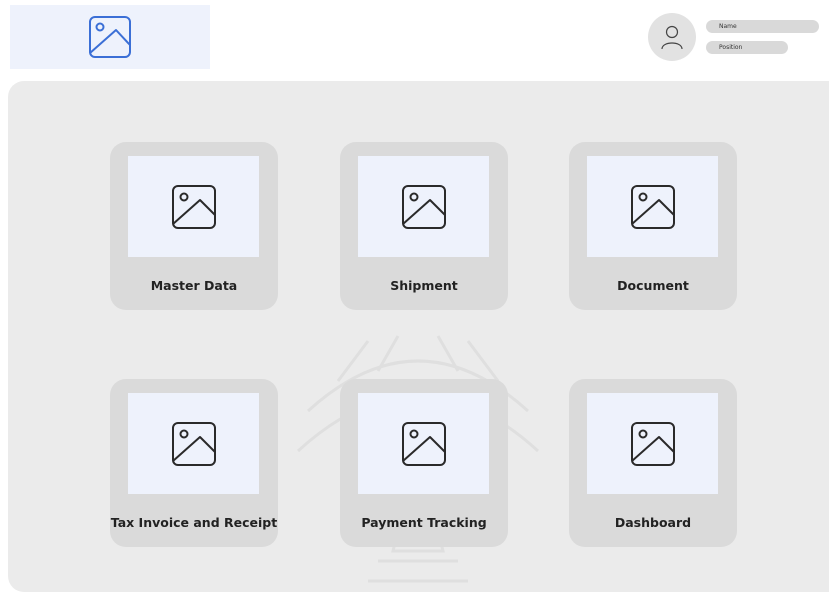 The image size is (829, 592). I want to click on menu-card-label: Dashboard, so click(653, 522).